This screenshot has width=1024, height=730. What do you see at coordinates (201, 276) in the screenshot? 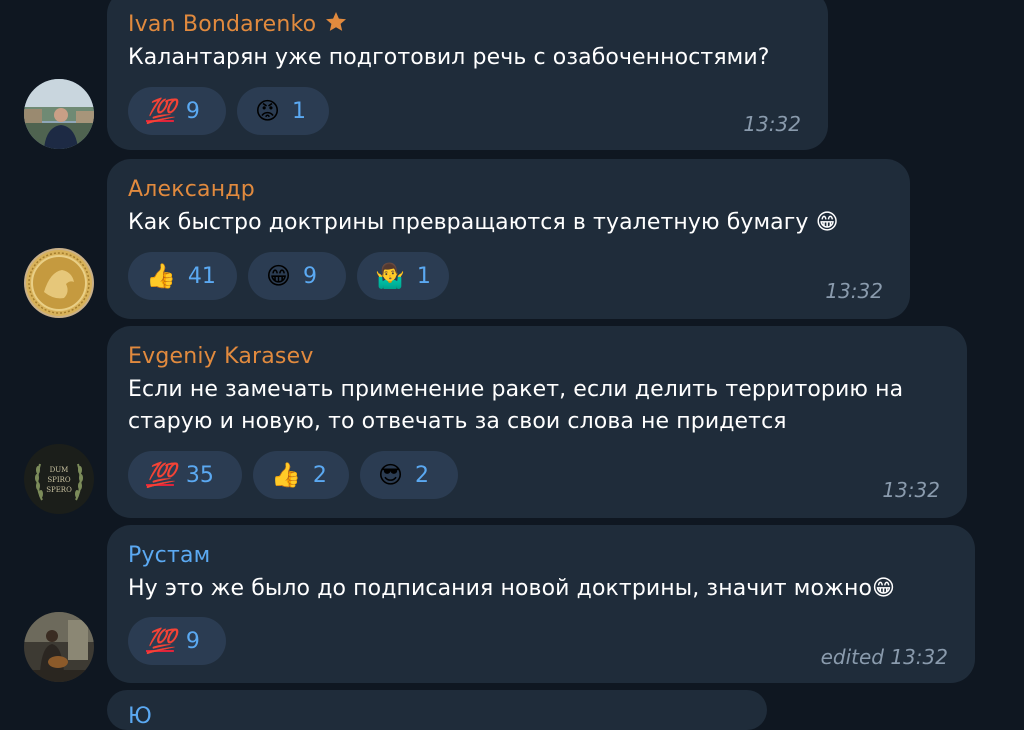
I see `reaction-count: 41` at bounding box center [201, 276].